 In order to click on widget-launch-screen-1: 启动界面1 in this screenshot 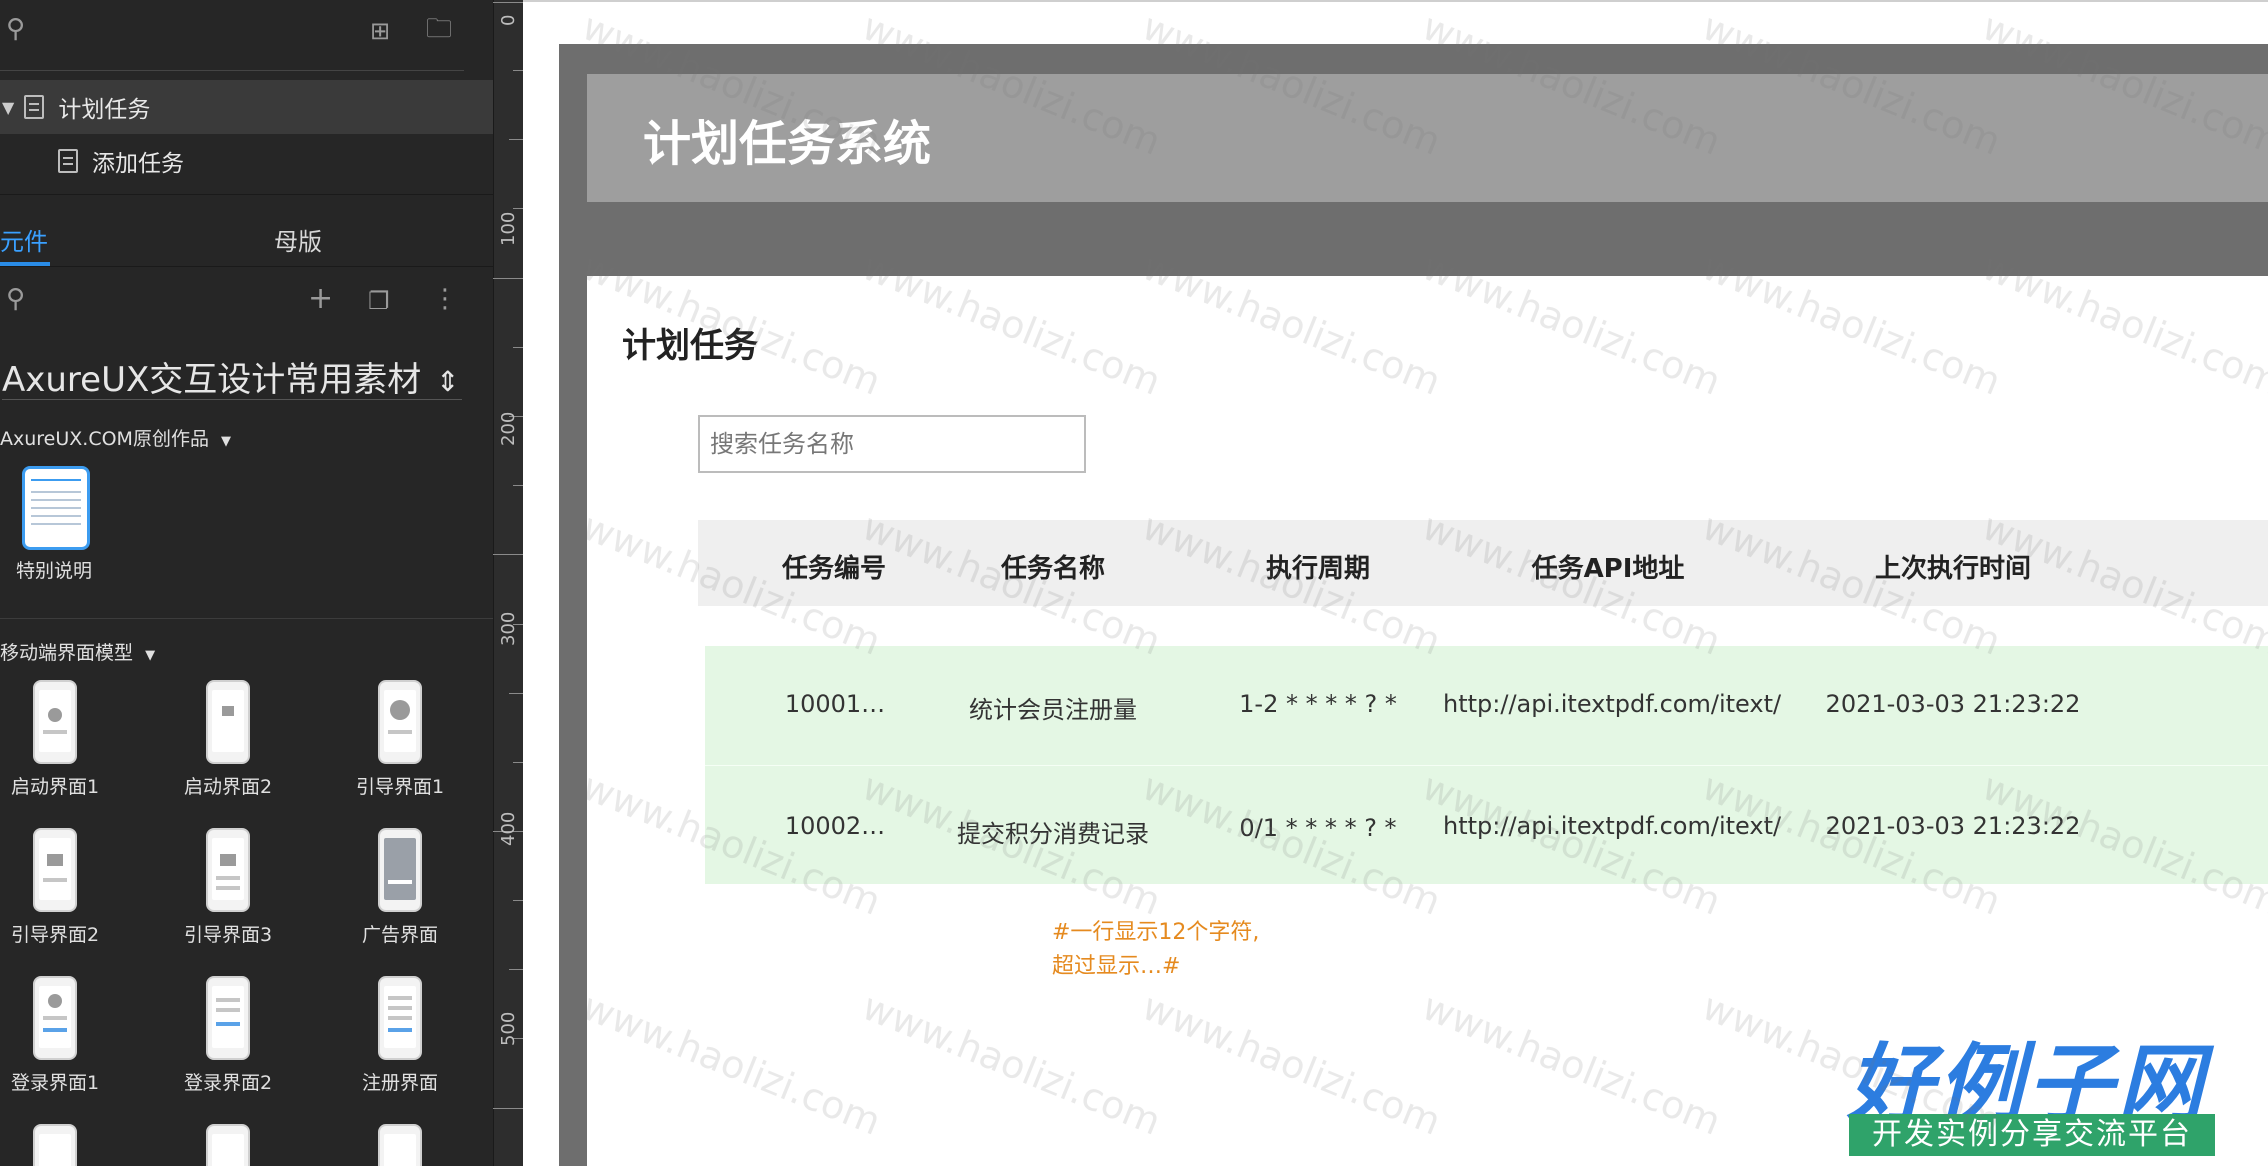, I will do `click(70, 739)`.